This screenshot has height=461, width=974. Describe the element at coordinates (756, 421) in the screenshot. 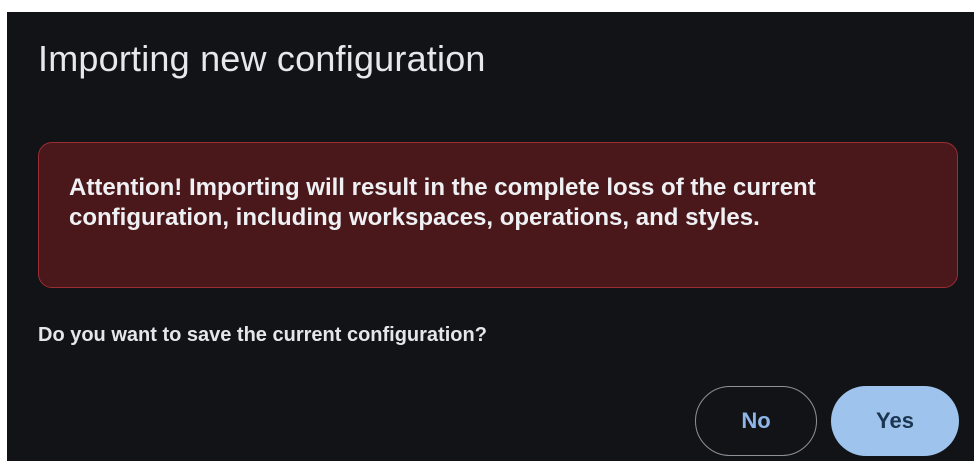

I see `no-button: No` at that location.